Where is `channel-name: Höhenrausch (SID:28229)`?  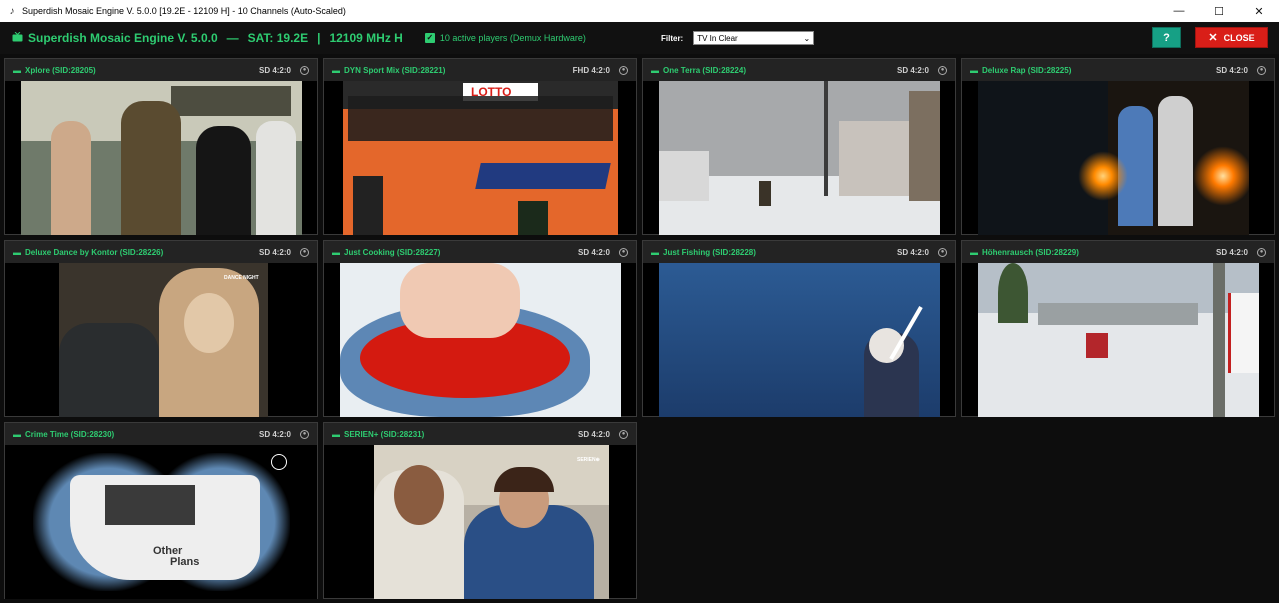 channel-name: Höhenrausch (SID:28229) is located at coordinates (1030, 252).